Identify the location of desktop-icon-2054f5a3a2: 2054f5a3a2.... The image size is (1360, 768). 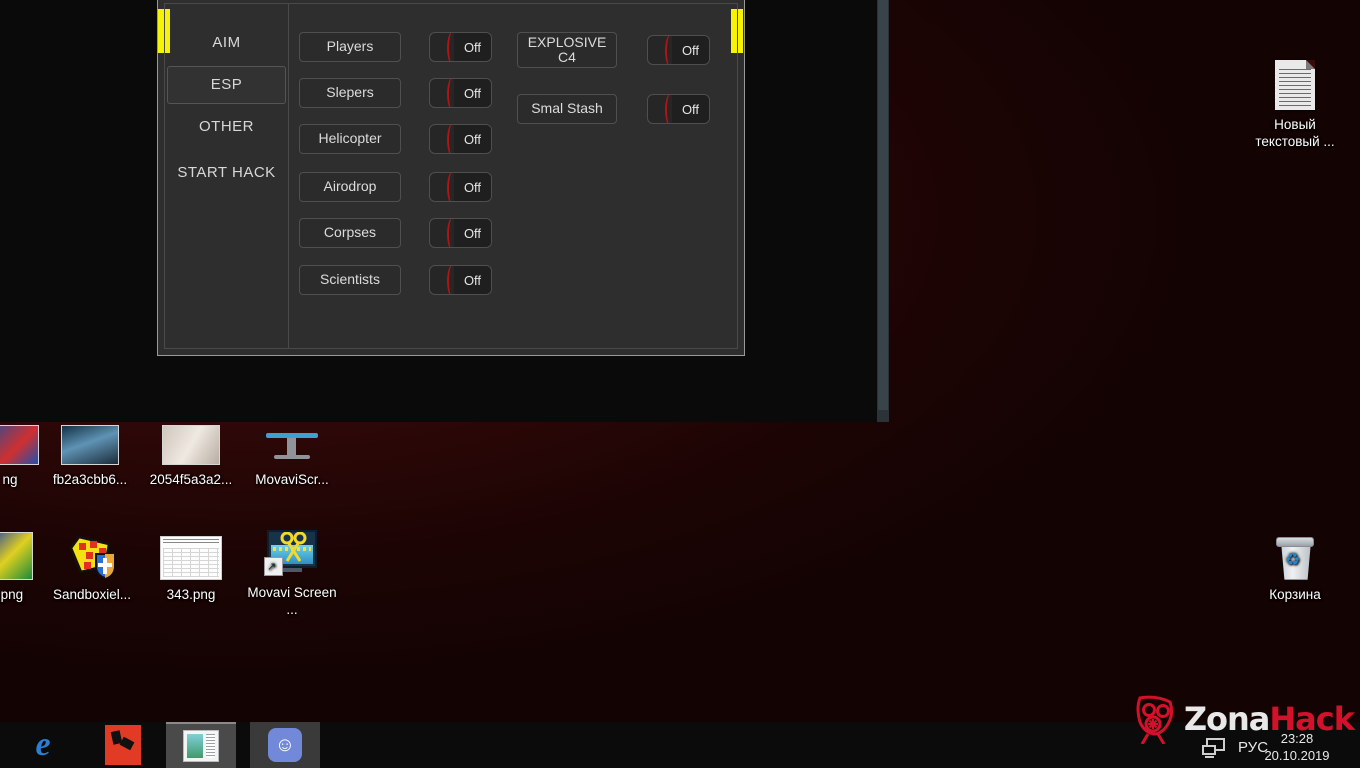
(191, 451).